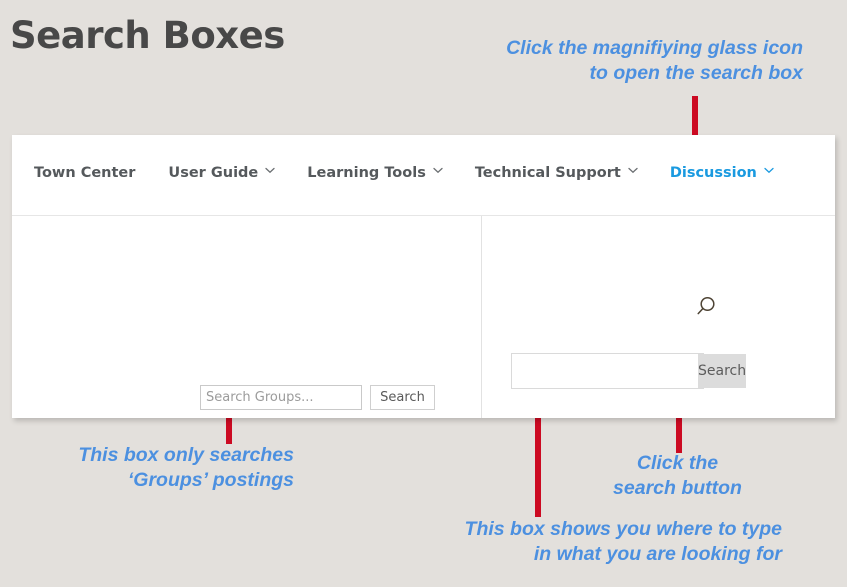 The height and width of the screenshot is (587, 847). I want to click on nav-item-label: Discussion, so click(713, 173).